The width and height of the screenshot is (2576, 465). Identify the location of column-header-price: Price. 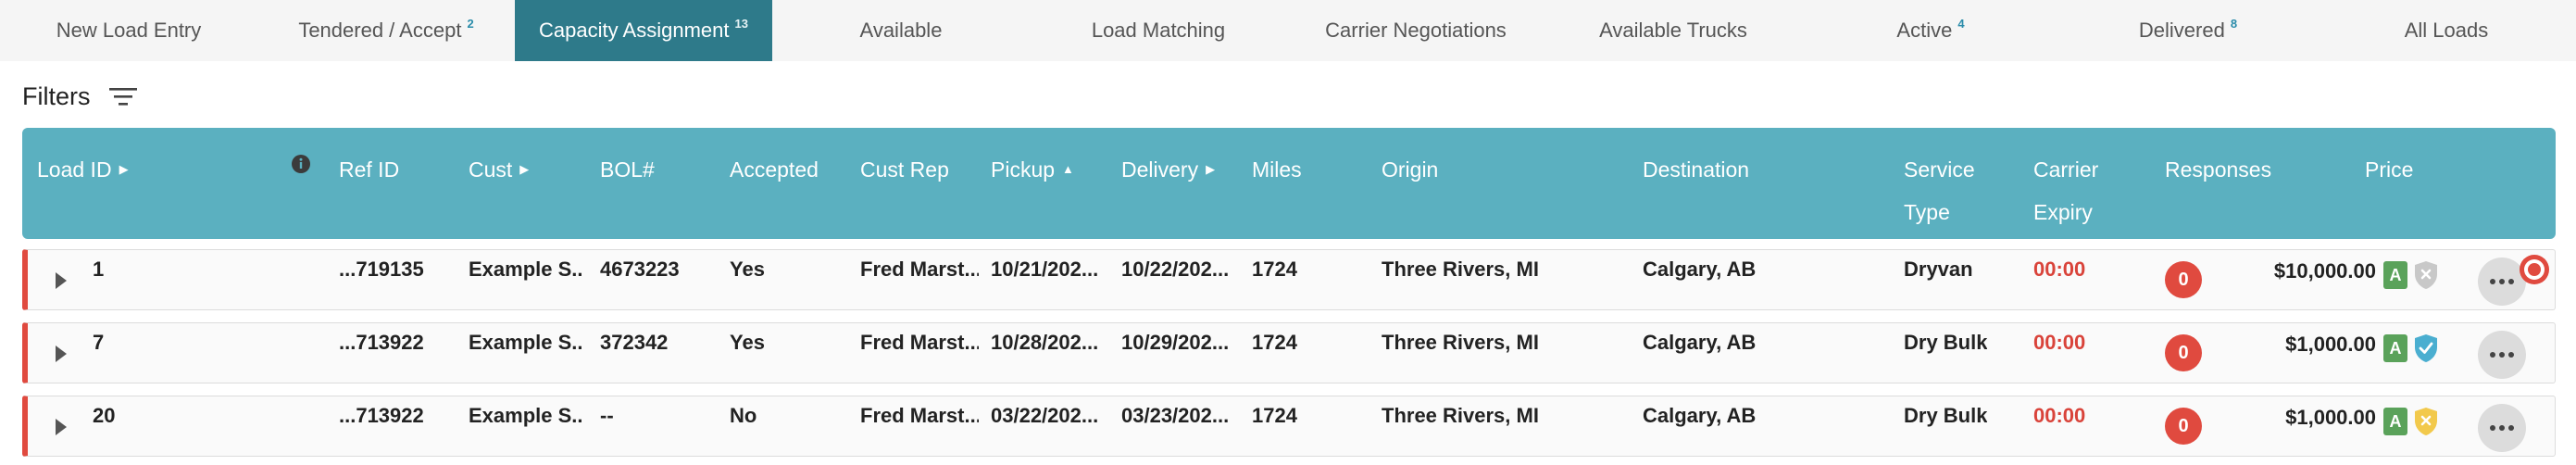
(2389, 169).